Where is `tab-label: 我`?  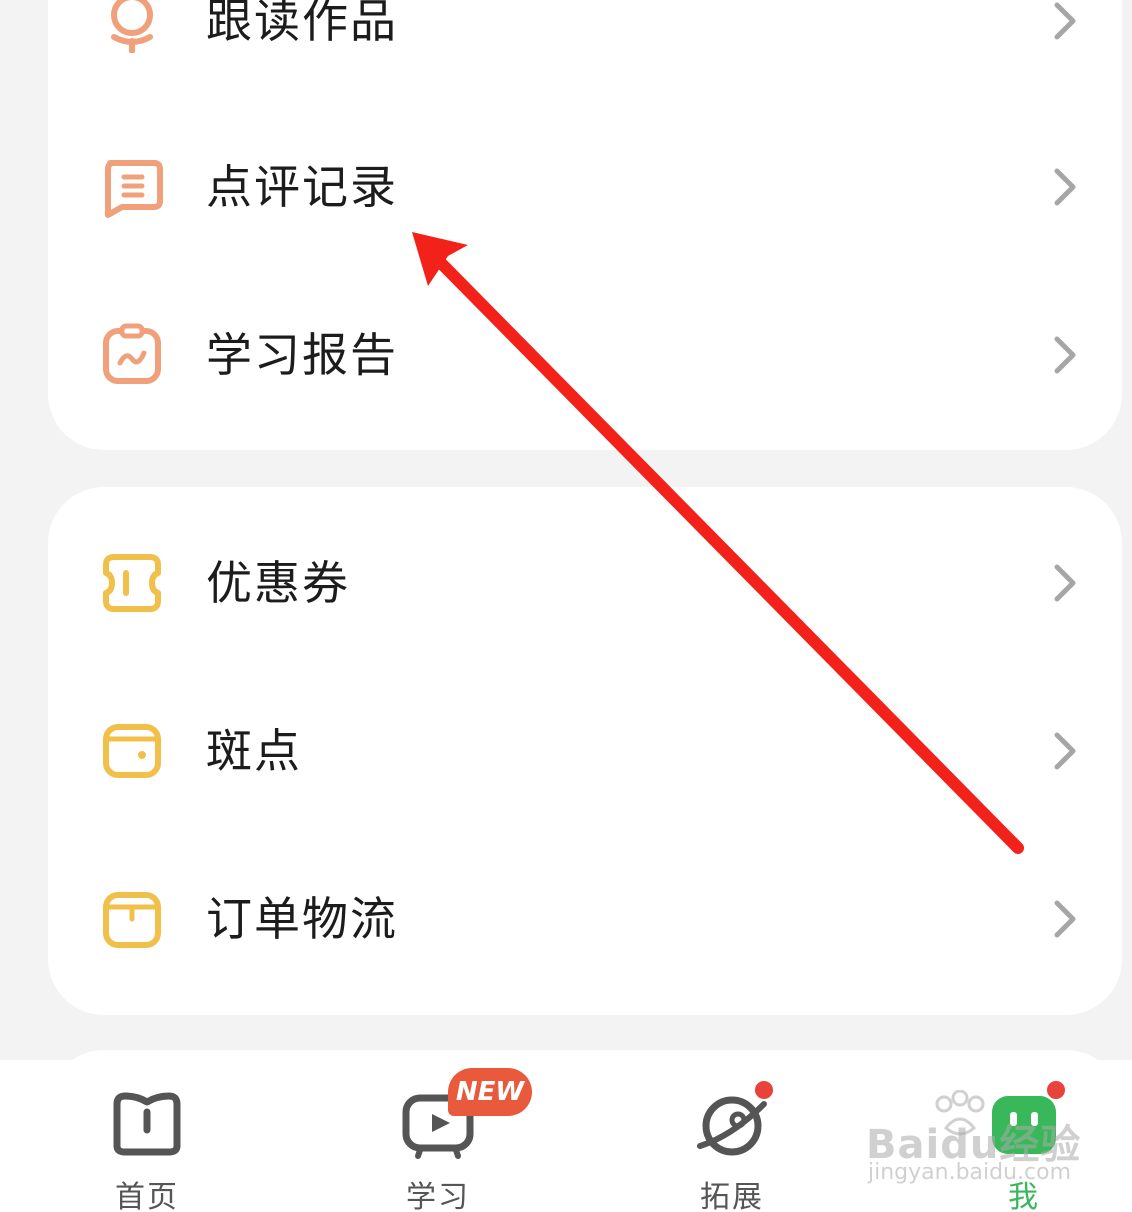
tab-label: 我 is located at coordinates (1024, 1196).